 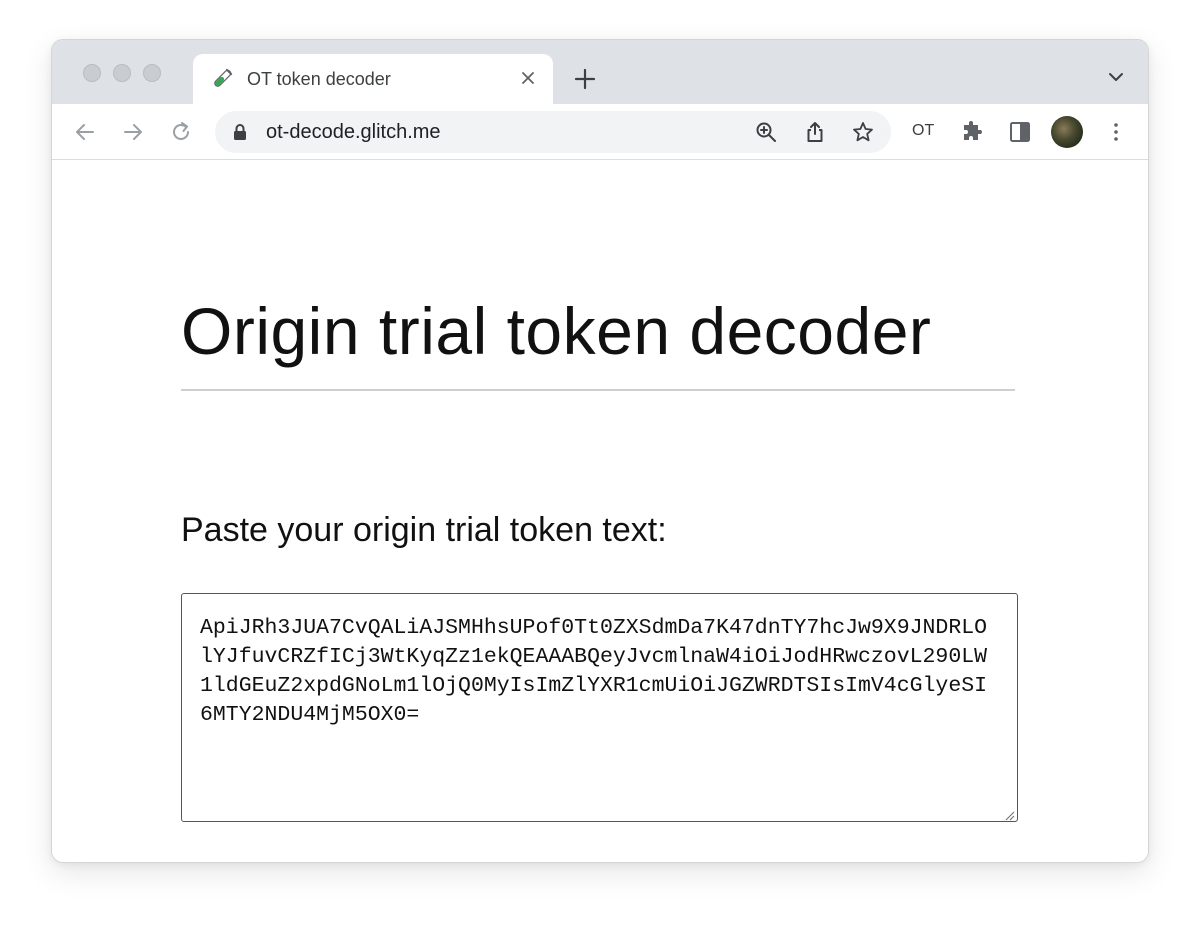 What do you see at coordinates (223, 77) in the screenshot?
I see `test-tube-icon` at bounding box center [223, 77].